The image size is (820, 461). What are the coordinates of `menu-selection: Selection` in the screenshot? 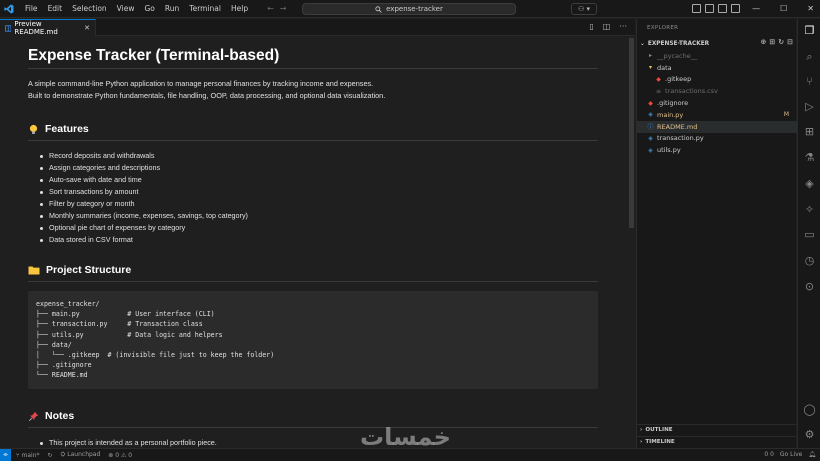 It's located at (89, 9).